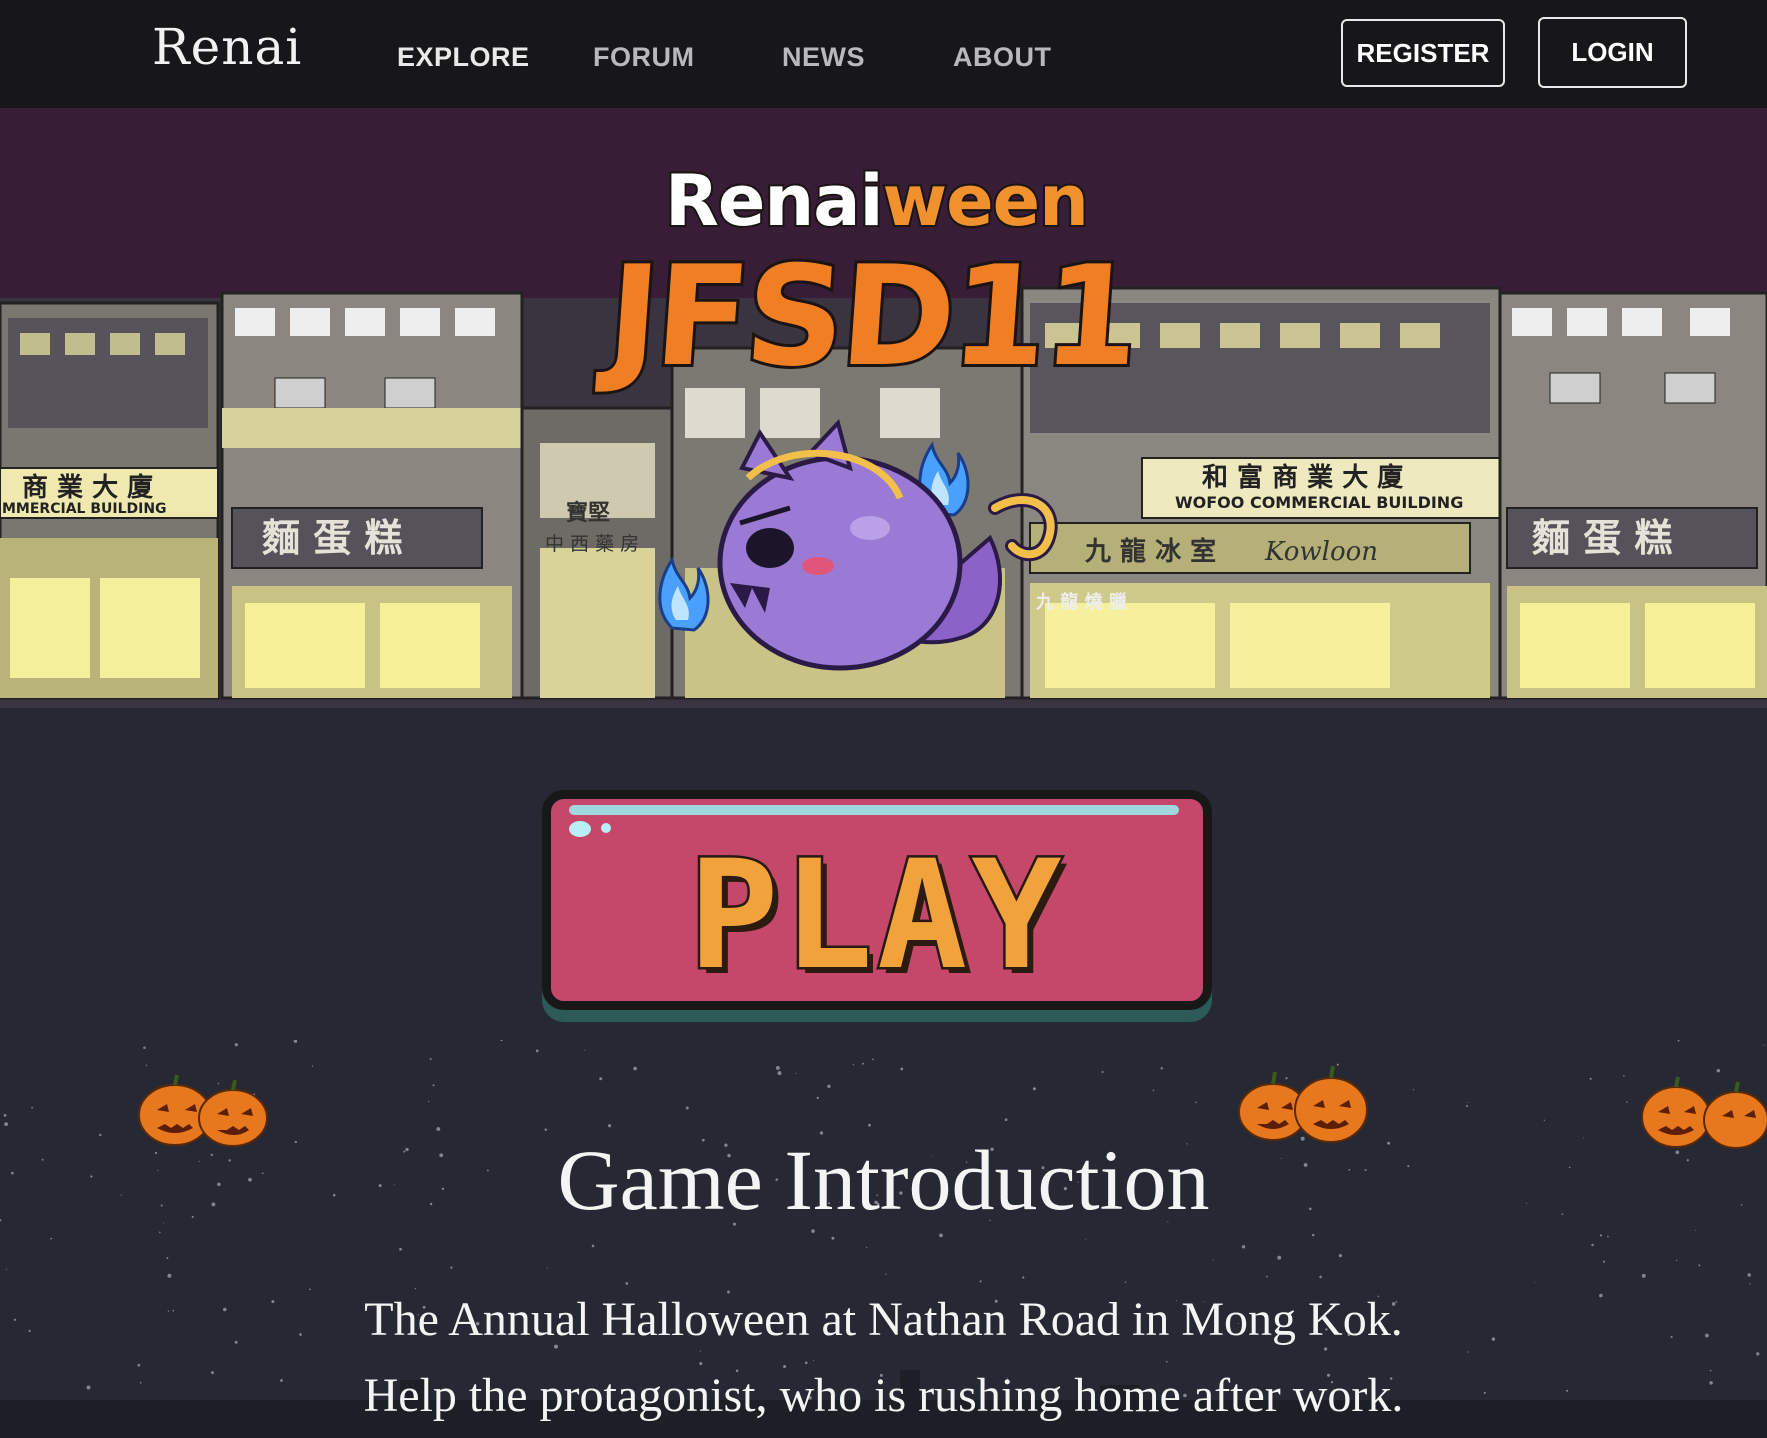  I want to click on nav-explore: EXPLORE, so click(463, 57).